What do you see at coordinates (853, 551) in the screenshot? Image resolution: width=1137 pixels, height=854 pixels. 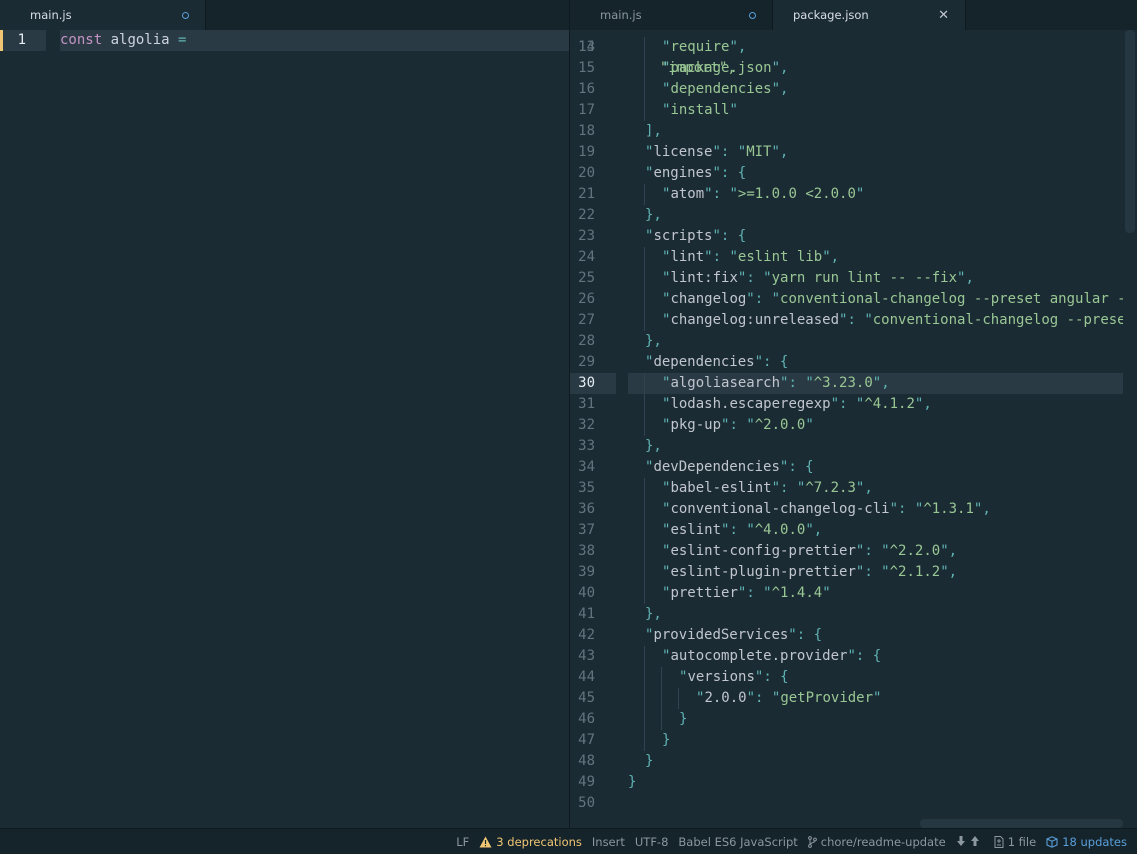 I see `code-line: 38 "eslint-config-prettier": "^2.2.0",` at bounding box center [853, 551].